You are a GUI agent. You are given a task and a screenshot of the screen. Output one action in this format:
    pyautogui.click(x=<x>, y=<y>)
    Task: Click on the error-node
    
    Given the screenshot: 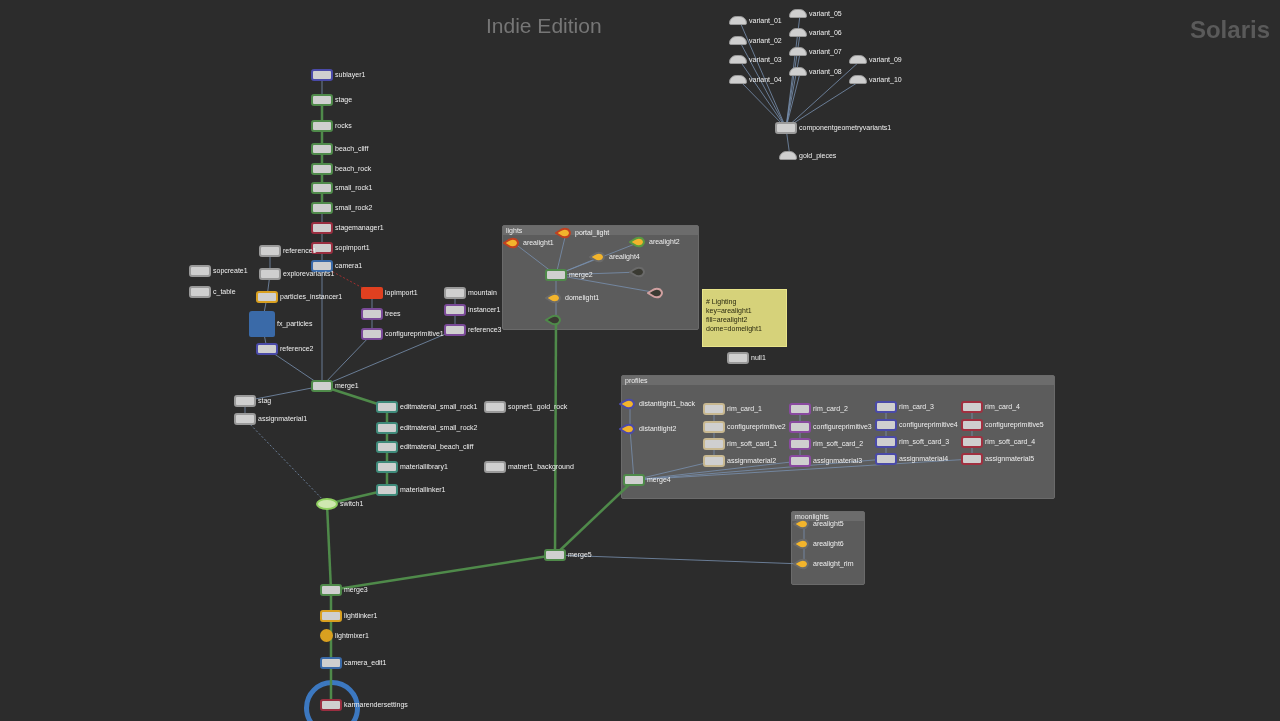 What is the action you would take?
    pyautogui.click(x=372, y=293)
    